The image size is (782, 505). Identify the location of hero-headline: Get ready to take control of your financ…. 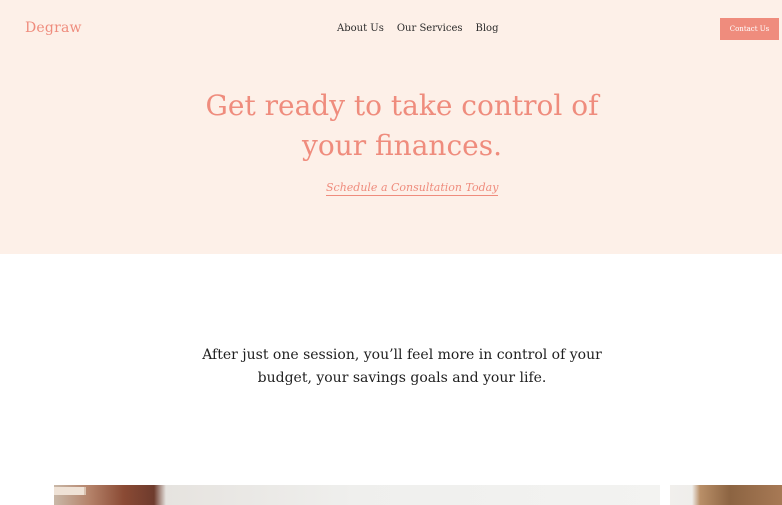
(402, 126).